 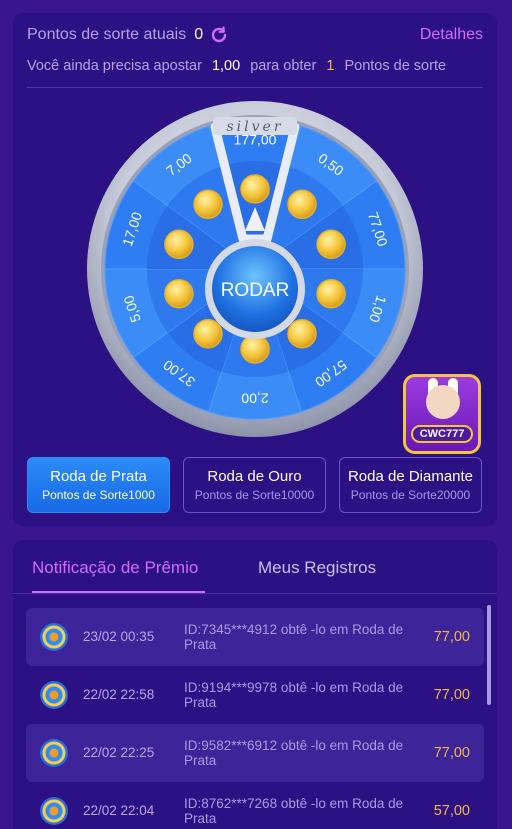 What do you see at coordinates (451, 35) in the screenshot?
I see `details-link: Detalhes` at bounding box center [451, 35].